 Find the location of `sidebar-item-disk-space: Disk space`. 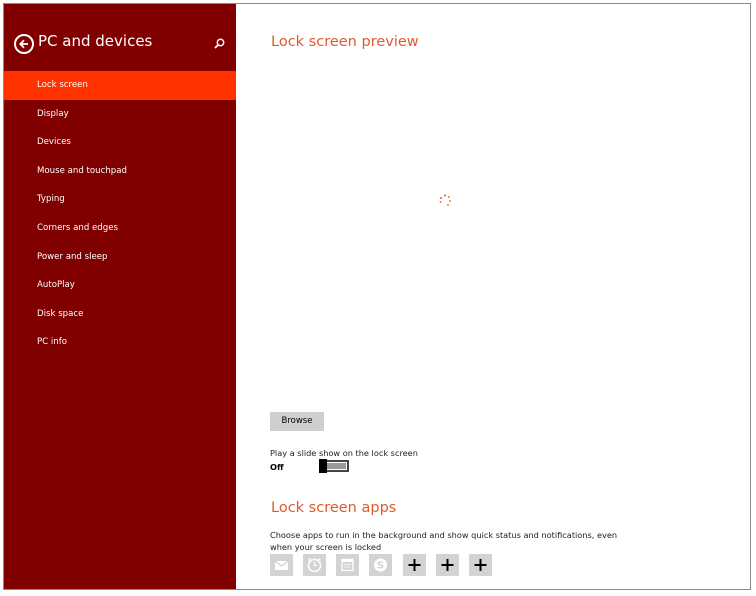

sidebar-item-disk-space: Disk space is located at coordinates (120, 314).